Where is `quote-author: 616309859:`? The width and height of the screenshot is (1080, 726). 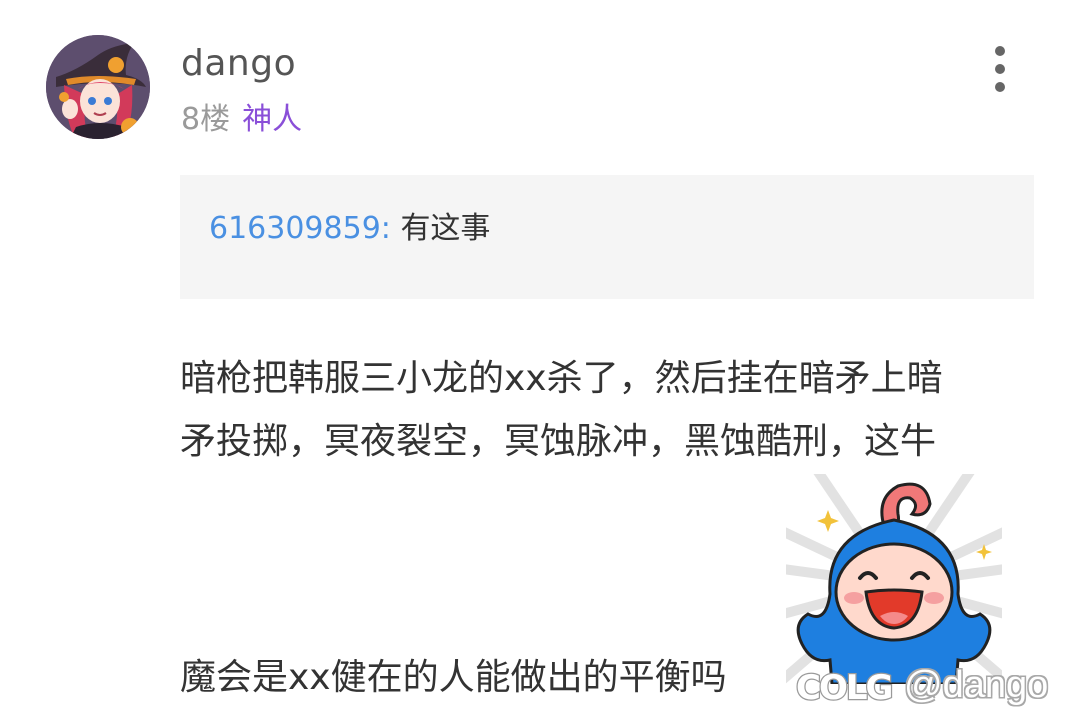
quote-author: 616309859: is located at coordinates (300, 228).